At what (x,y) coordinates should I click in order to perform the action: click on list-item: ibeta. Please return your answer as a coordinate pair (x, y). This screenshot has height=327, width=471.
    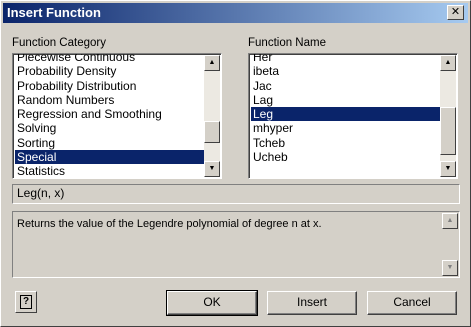
    Looking at the image, I should click on (345, 71).